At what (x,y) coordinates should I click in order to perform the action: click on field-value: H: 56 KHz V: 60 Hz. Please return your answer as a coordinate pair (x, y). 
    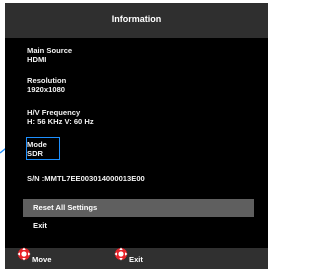
    Looking at the image, I should click on (60, 121).